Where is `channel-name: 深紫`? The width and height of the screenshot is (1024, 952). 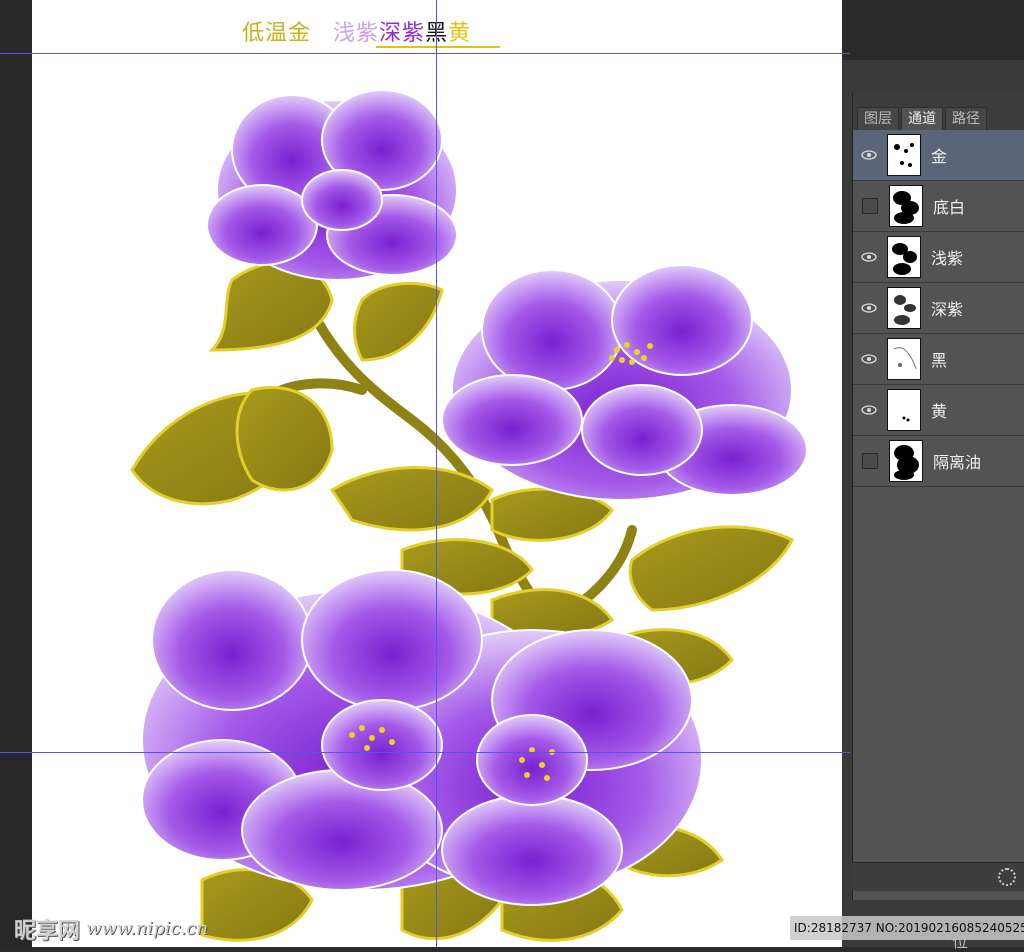 channel-name: 深紫 is located at coordinates (947, 309).